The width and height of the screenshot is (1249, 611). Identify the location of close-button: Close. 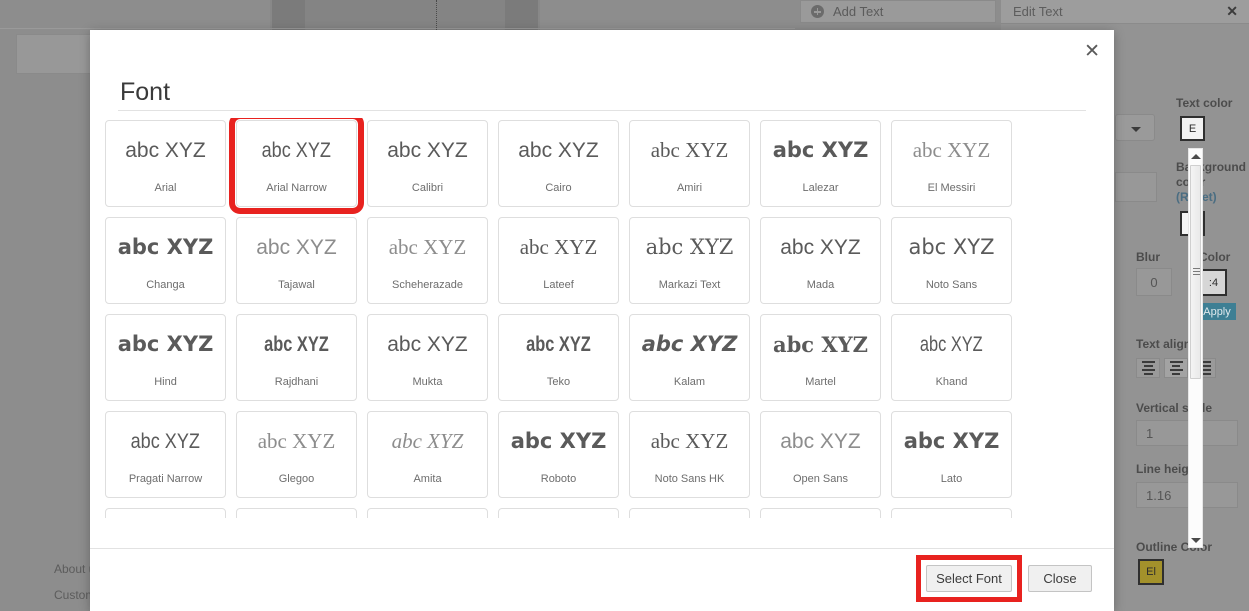
(1060, 578).